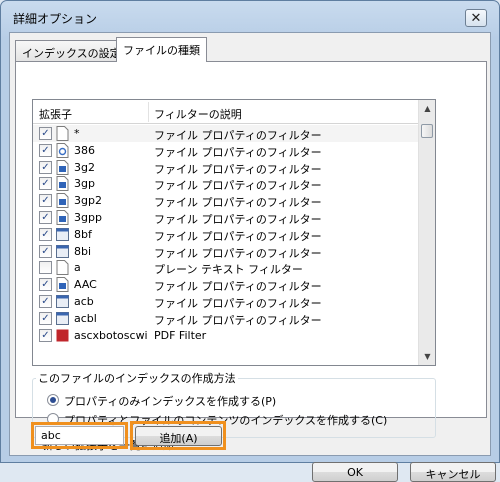 Image resolution: width=500 pixels, height=482 pixels. I want to click on dialog-title: 詳細オプション, so click(55, 19).